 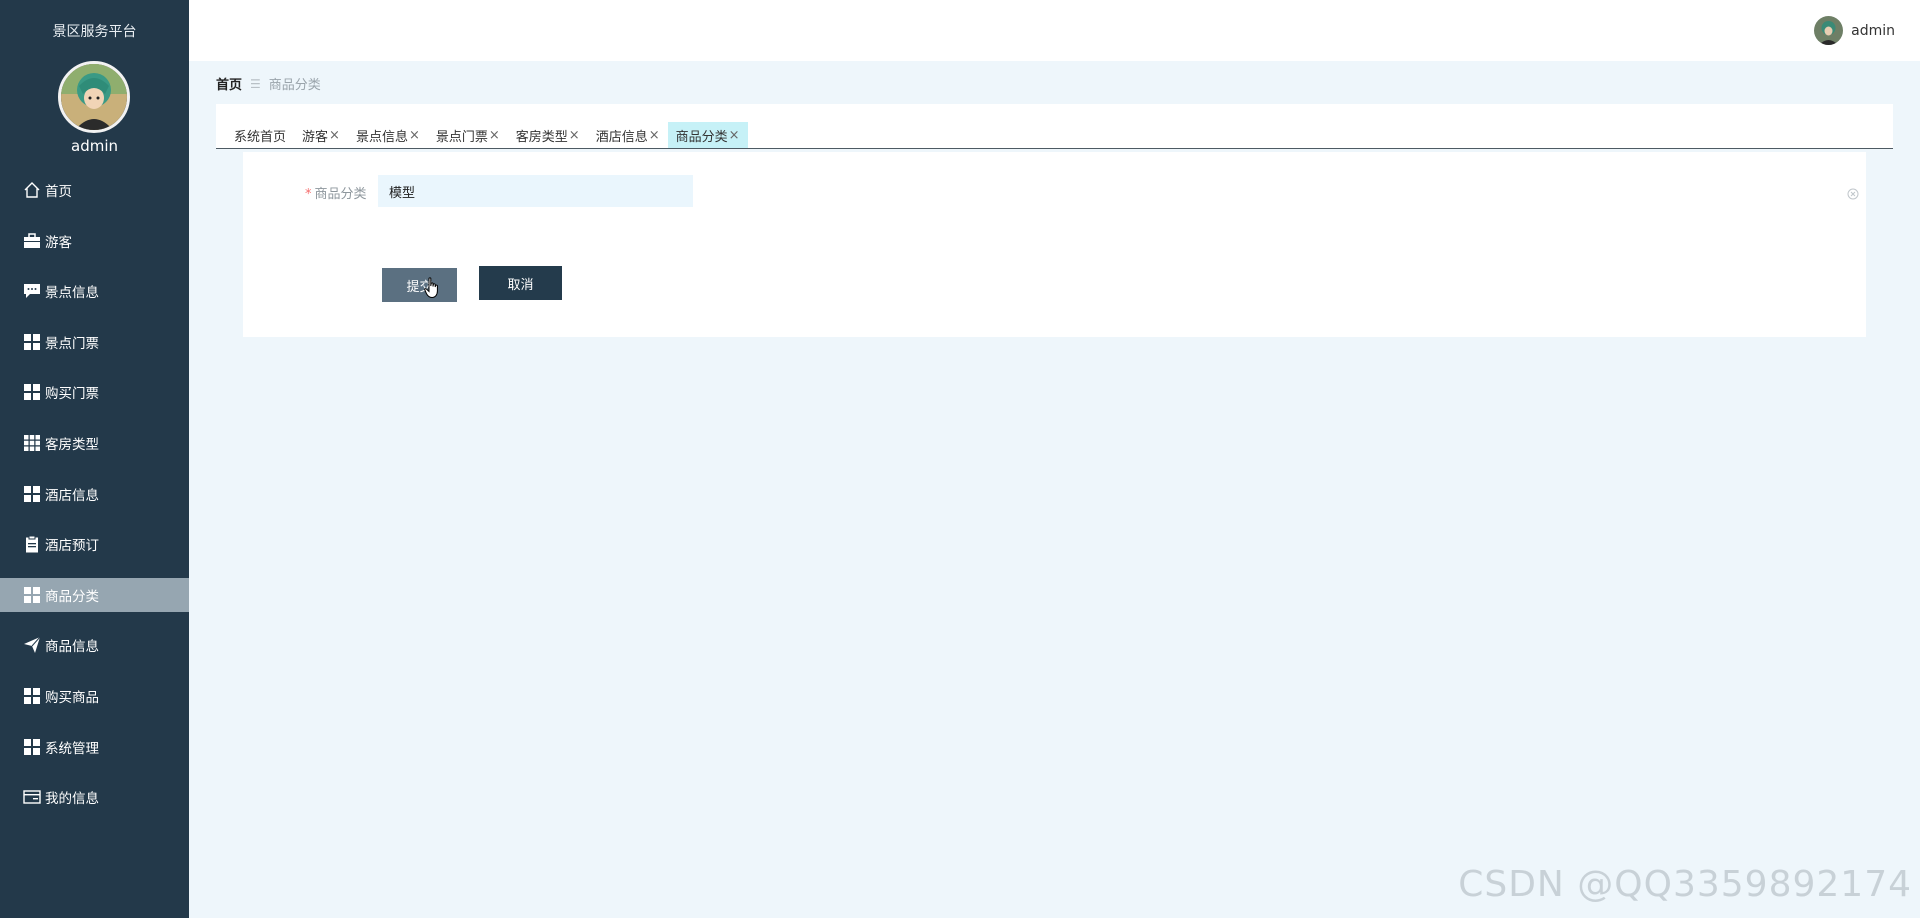 What do you see at coordinates (315, 137) in the screenshot?
I see `tab-label: 游客` at bounding box center [315, 137].